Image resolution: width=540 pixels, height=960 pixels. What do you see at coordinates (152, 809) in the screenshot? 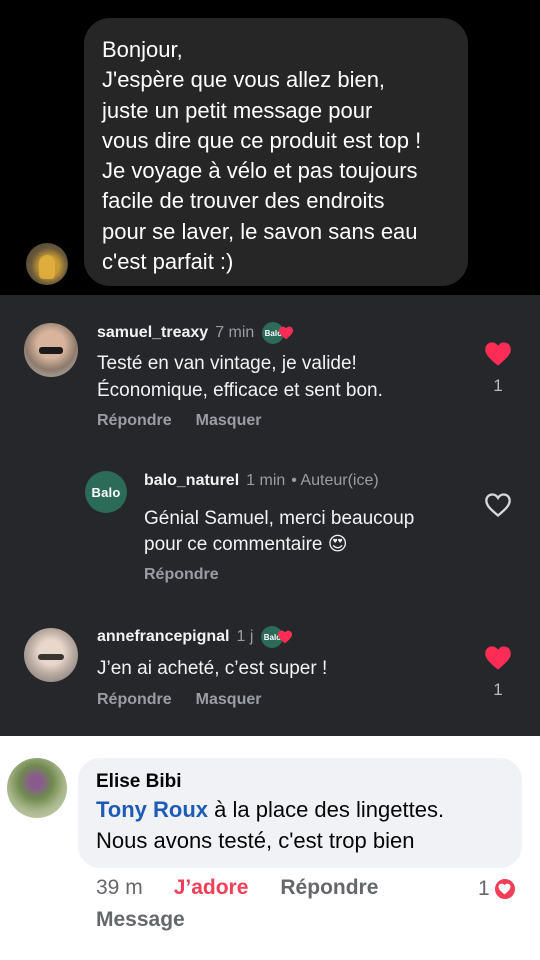
I see `user-mention-link: Tony Roux` at bounding box center [152, 809].